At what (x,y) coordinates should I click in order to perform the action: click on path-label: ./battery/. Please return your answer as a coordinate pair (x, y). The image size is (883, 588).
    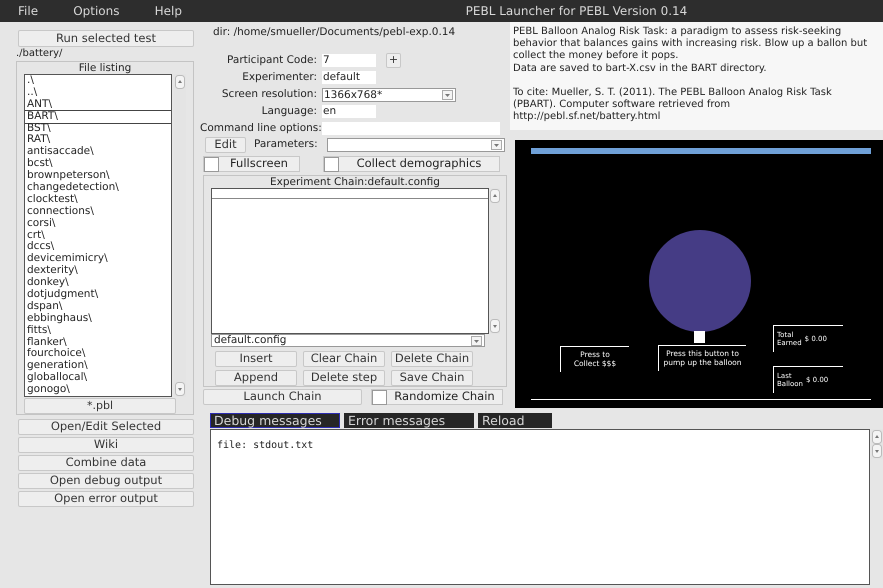
    Looking at the image, I should click on (40, 54).